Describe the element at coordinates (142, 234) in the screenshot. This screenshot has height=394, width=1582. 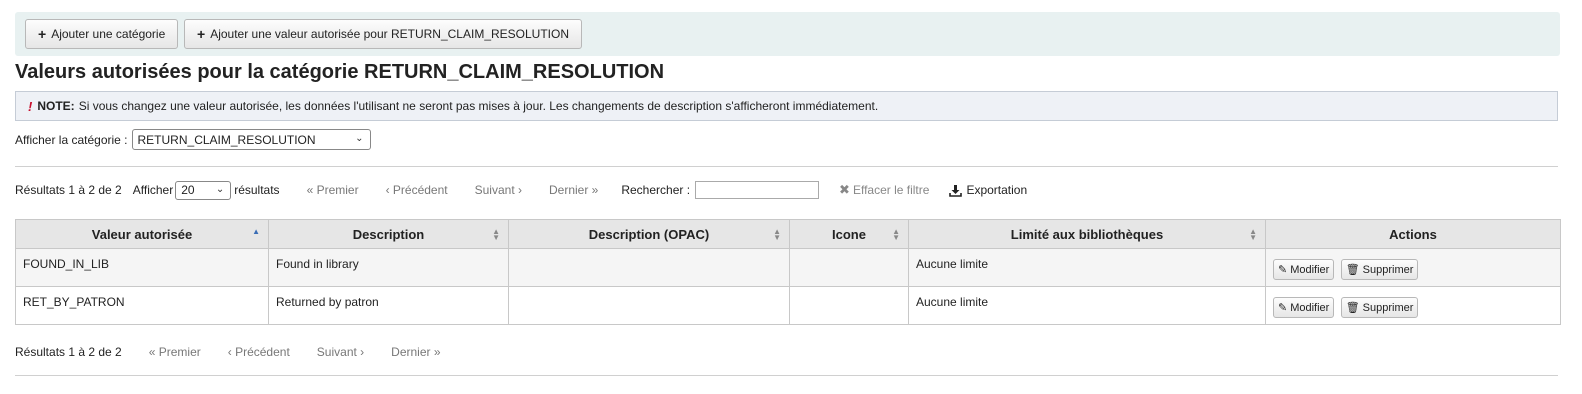
I see `column-header-value: Valeur autorisée ▲` at that location.